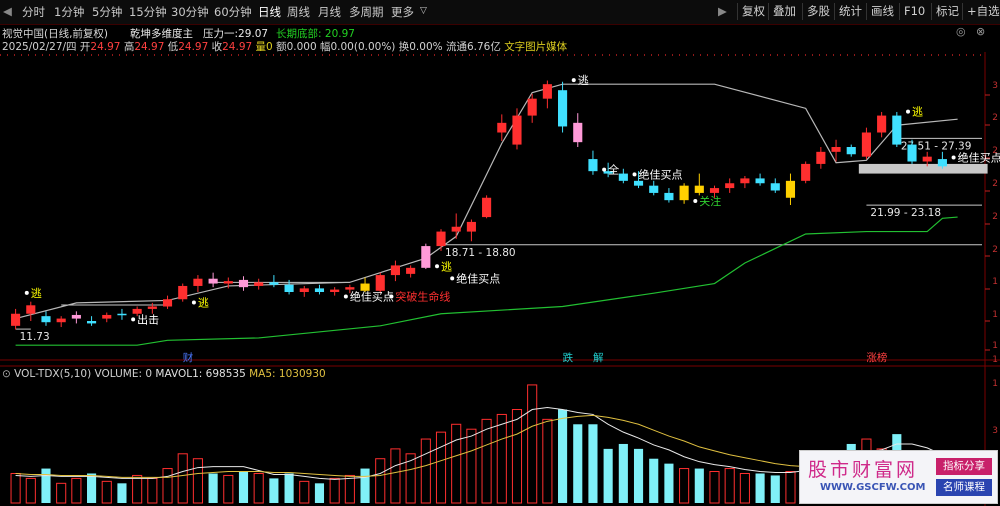 The image size is (1000, 506). Describe the element at coordinates (598, 357) in the screenshot. I see `event-marker: 解` at that location.